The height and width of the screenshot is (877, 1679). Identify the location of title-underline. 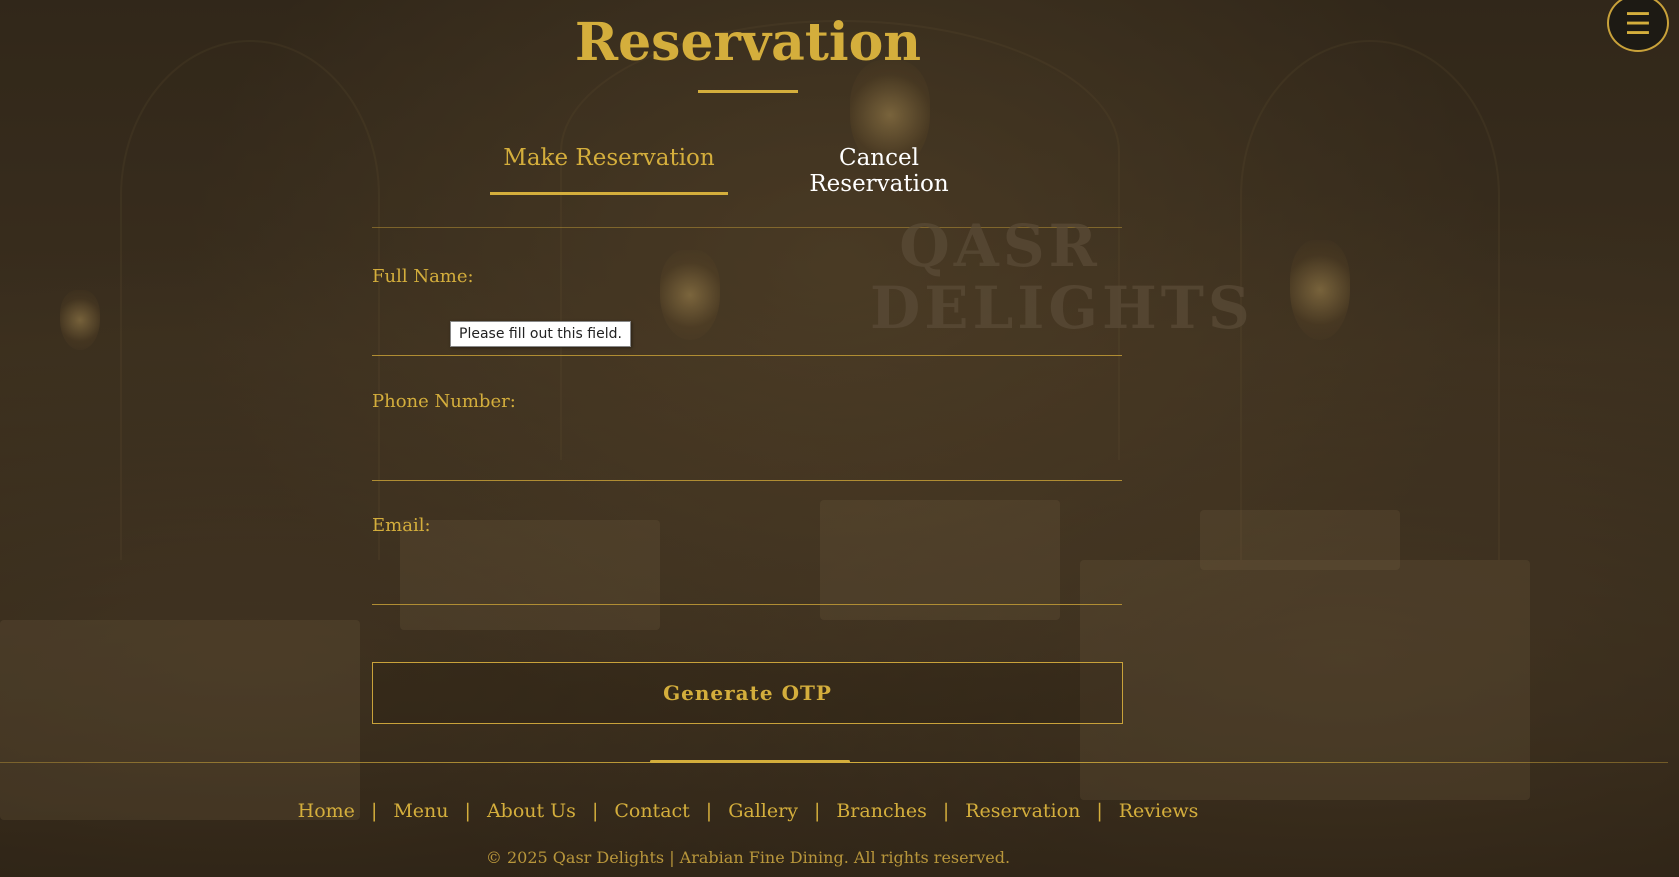
(748, 91).